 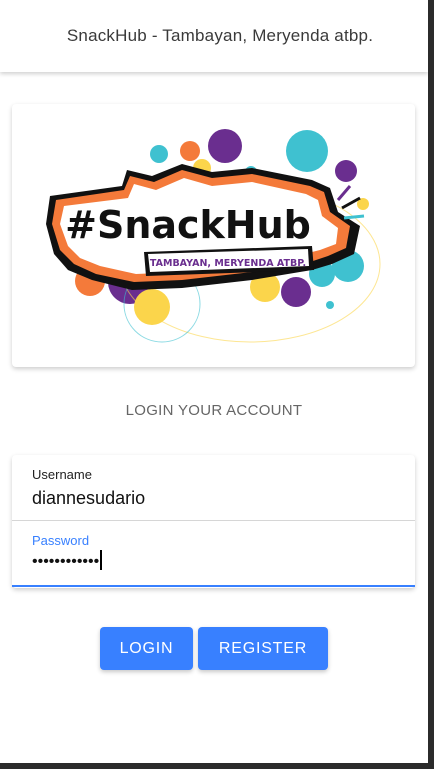 What do you see at coordinates (213, 554) in the screenshot?
I see `password-field: Password ••••••••••••` at bounding box center [213, 554].